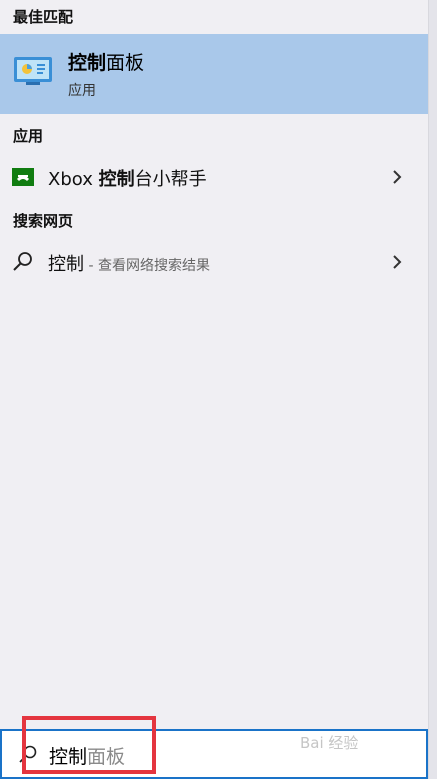 This screenshot has height=779, width=437. What do you see at coordinates (82, 91) in the screenshot?
I see `best-match-subtitle: 应用` at bounding box center [82, 91].